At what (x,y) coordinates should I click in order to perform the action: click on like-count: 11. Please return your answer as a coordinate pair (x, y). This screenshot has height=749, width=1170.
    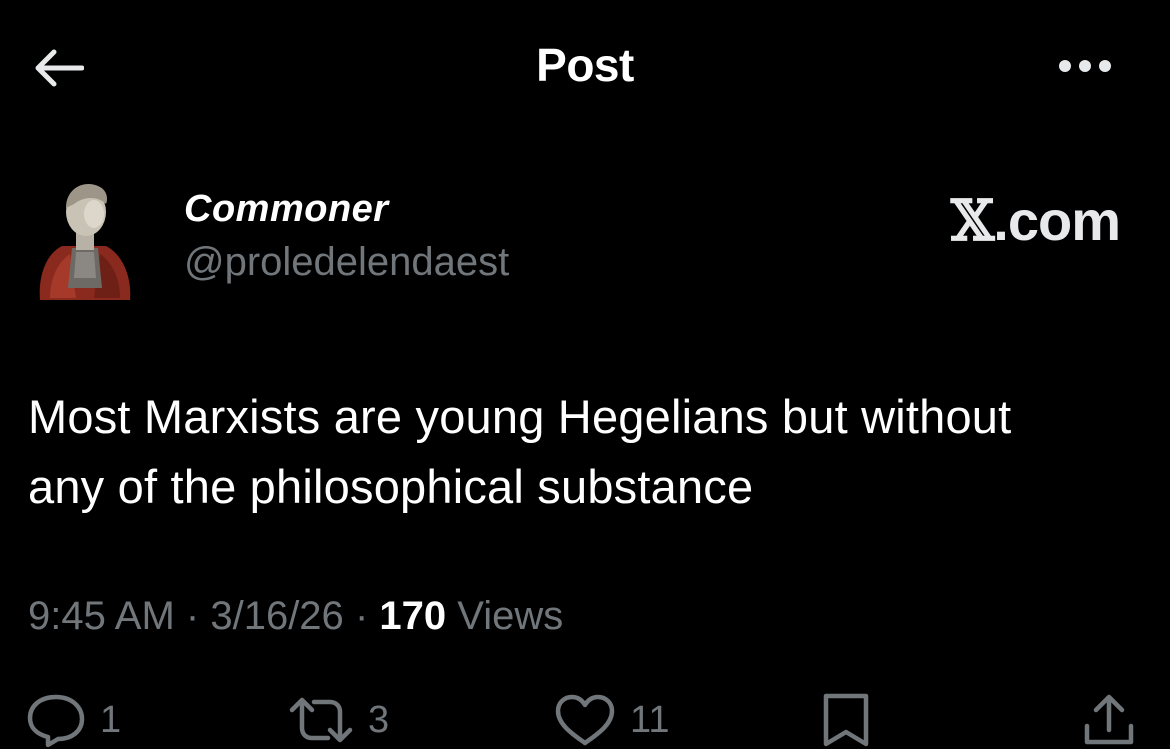
    Looking at the image, I should click on (650, 719).